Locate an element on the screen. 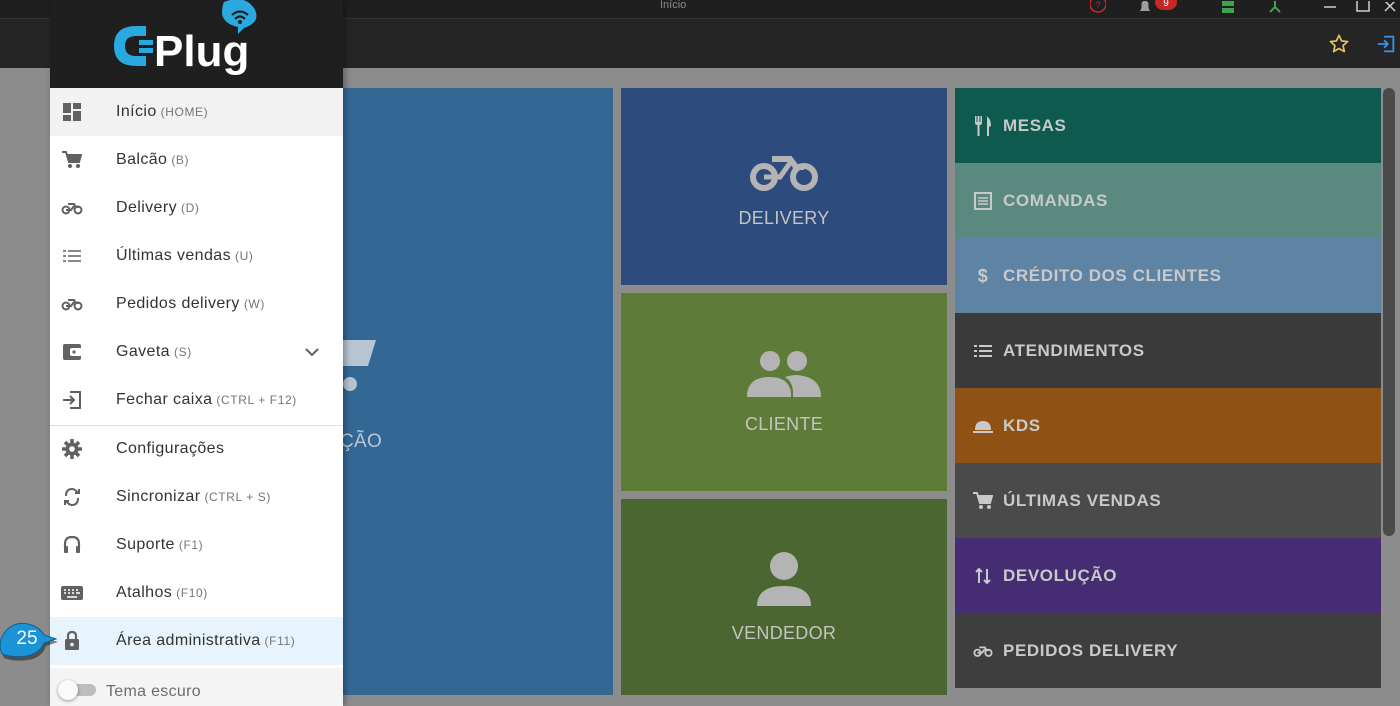  menu-item-label: Pedidos delivery is located at coordinates (178, 303).